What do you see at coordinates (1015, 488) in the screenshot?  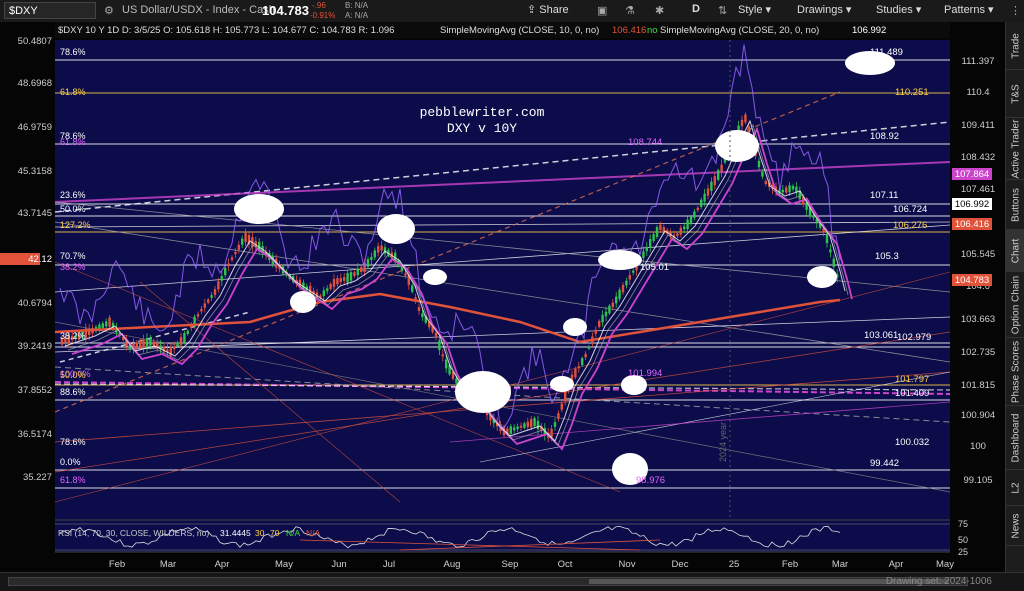 I see `tab-l2: L2` at bounding box center [1015, 488].